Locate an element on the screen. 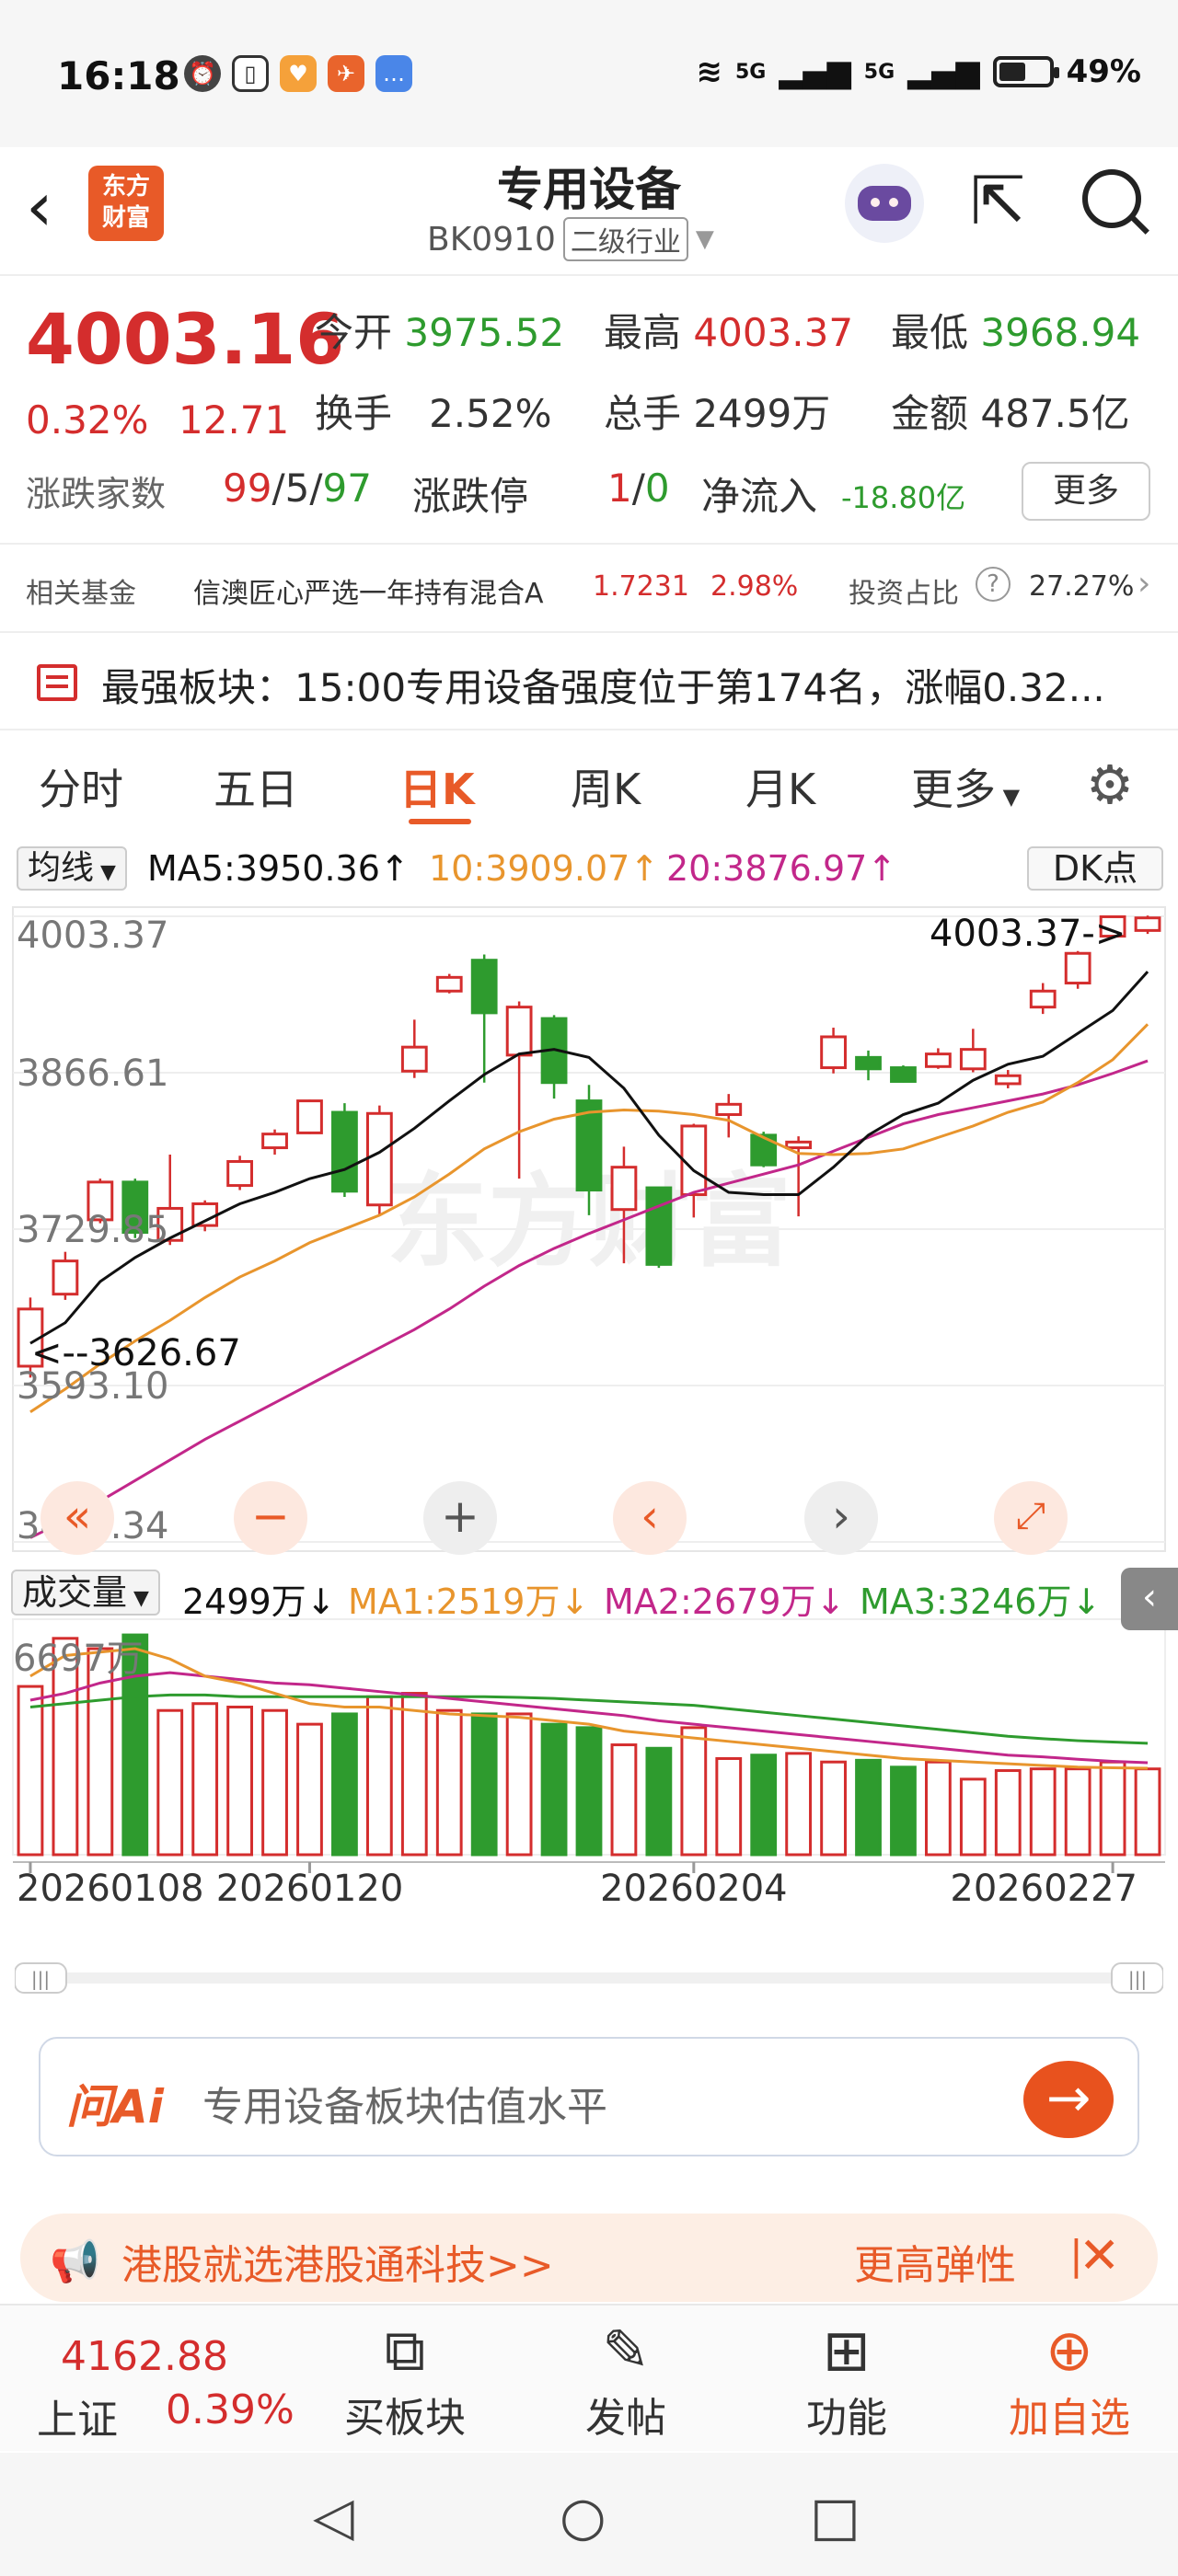 This screenshot has width=1178, height=2576. y-tick-label: 3866.61 is located at coordinates (92, 1073).